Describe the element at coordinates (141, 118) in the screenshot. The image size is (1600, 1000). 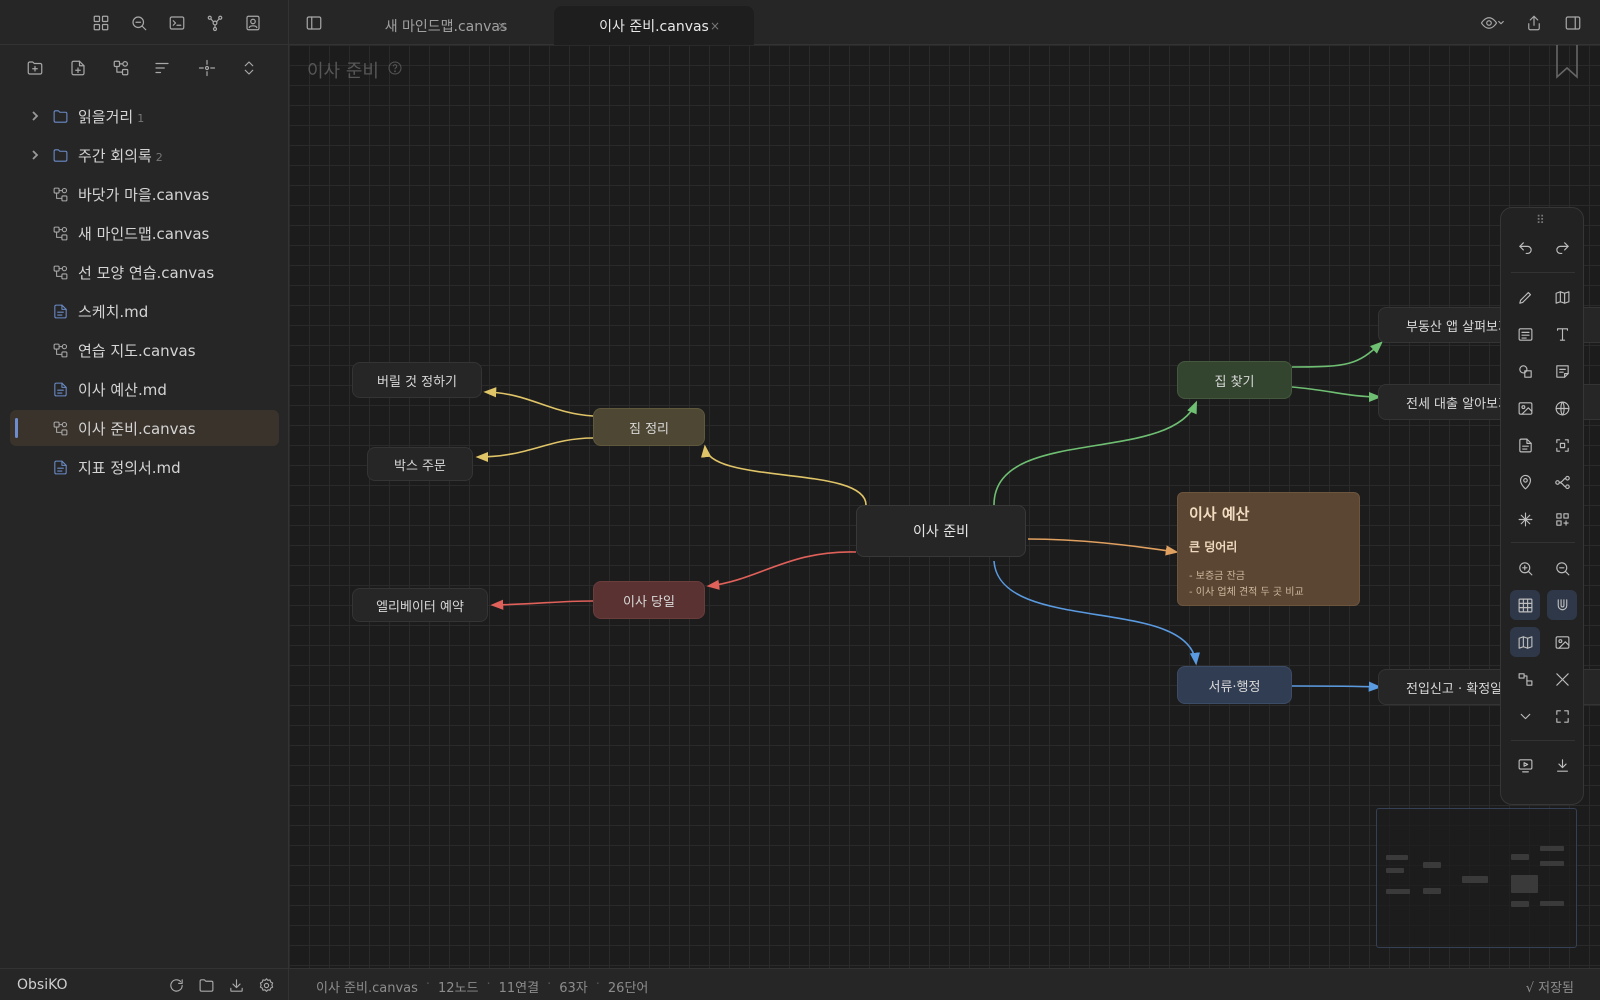
I see `folder-count: 1` at that location.